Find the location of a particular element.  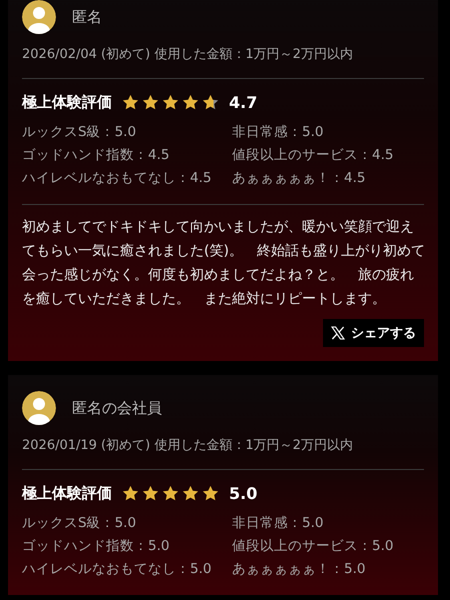

category-score: 値段以上のサービス：5.0 is located at coordinates (313, 546).